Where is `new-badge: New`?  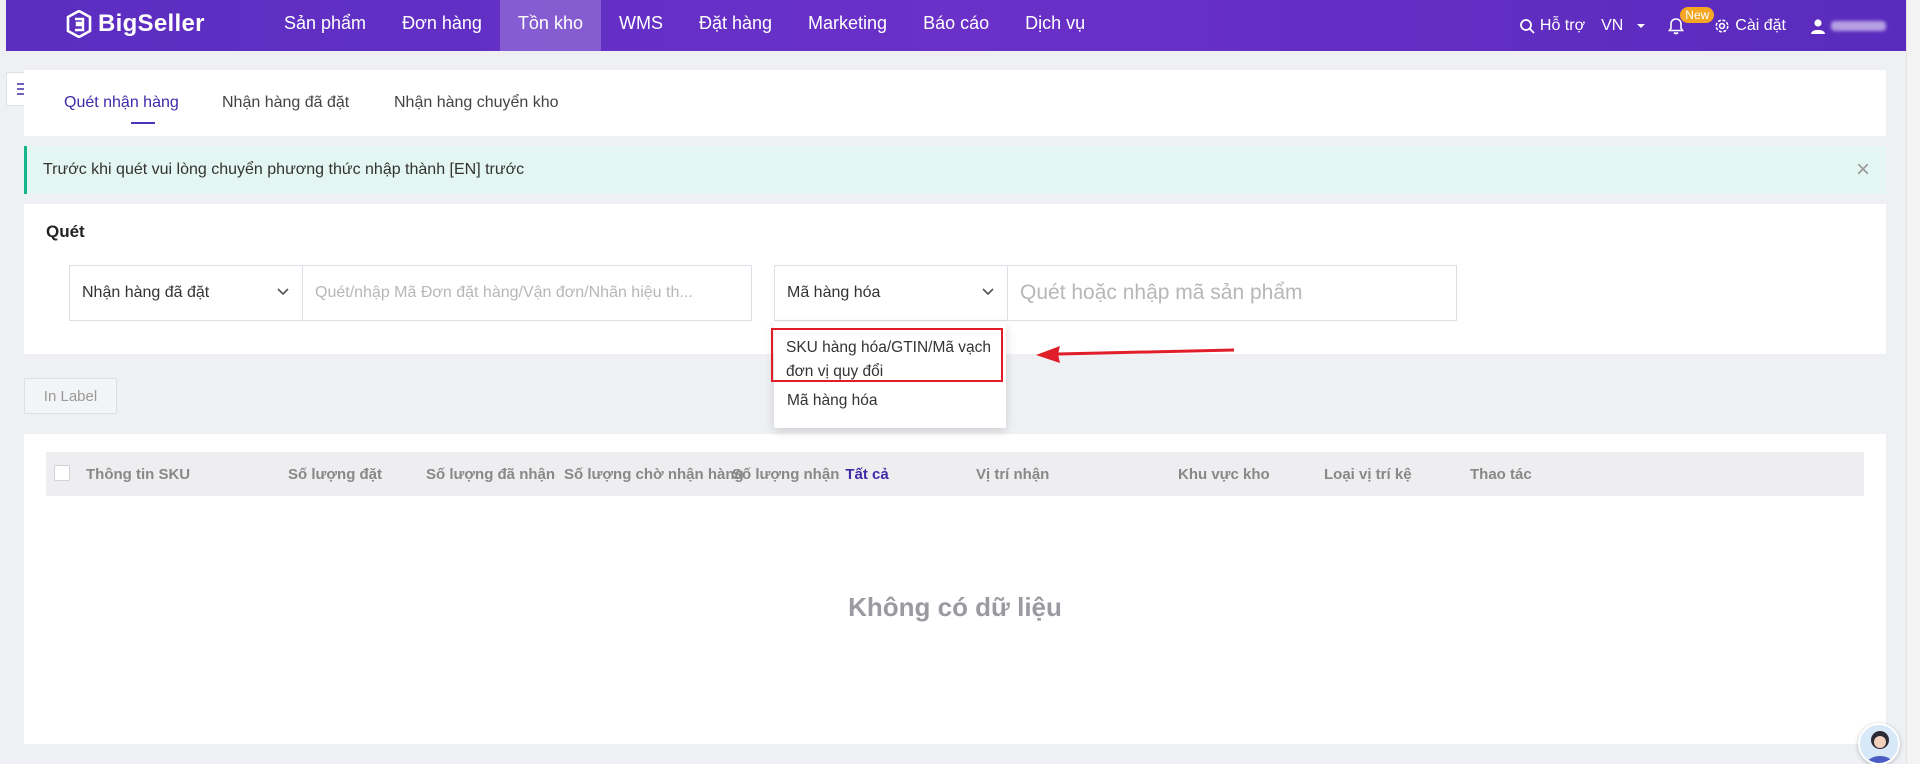 new-badge: New is located at coordinates (1697, 14).